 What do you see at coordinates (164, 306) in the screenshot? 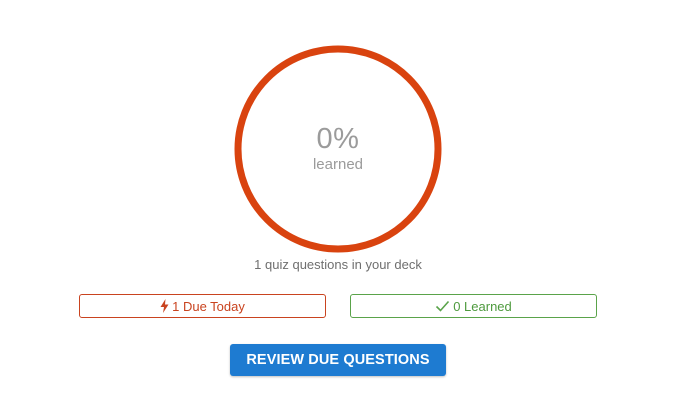
I see `lightning-bolt-icon` at bounding box center [164, 306].